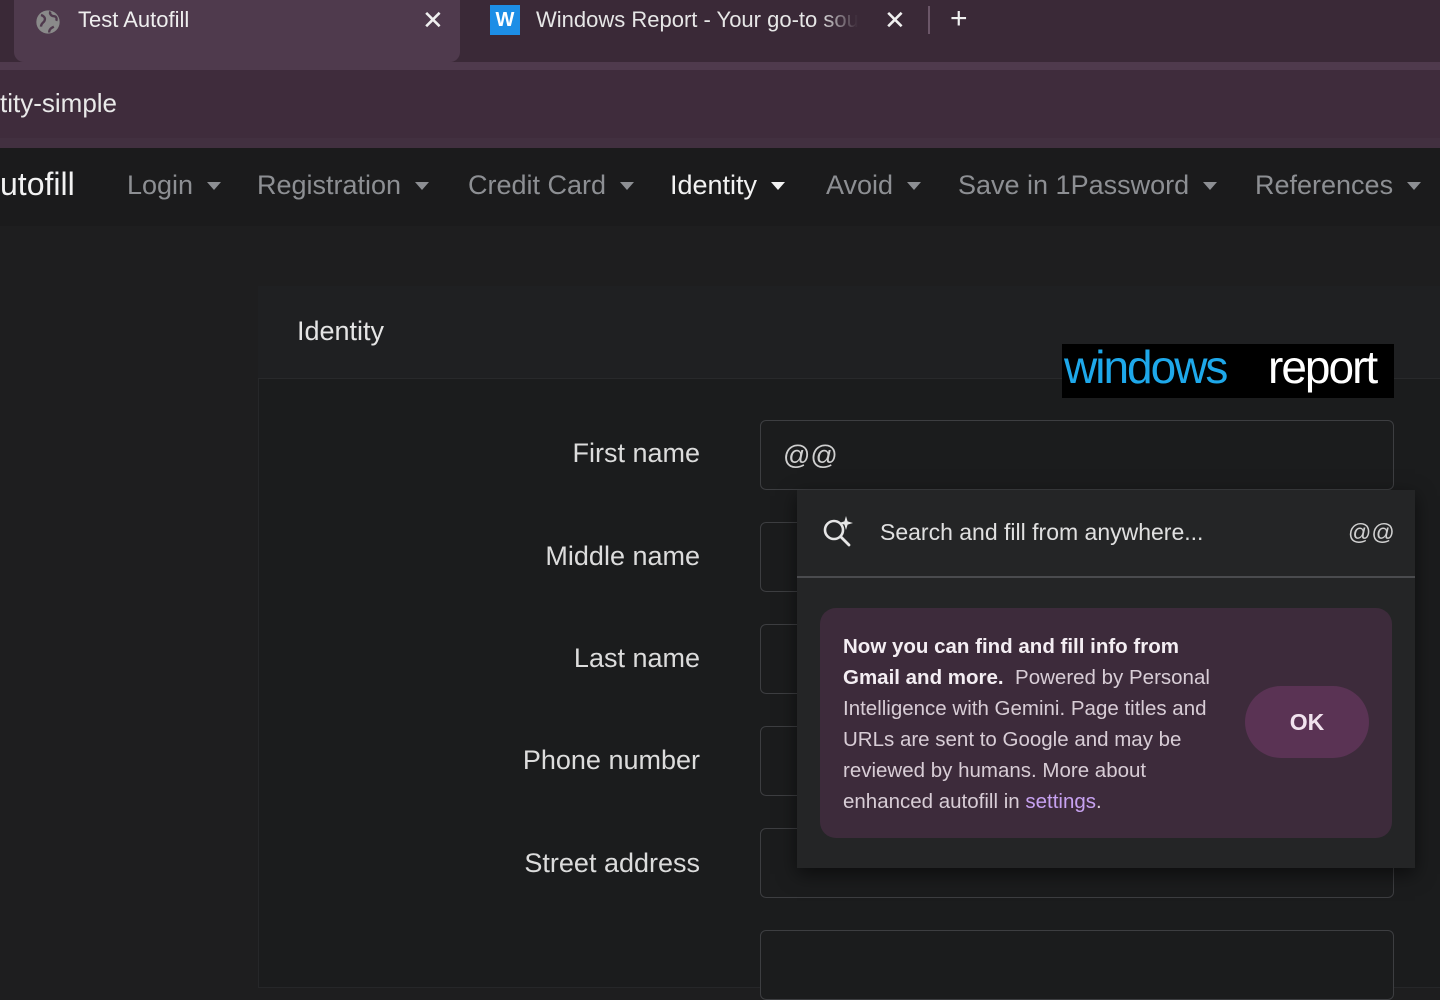 This screenshot has width=1440, height=1000. I want to click on nav-label: Registration, so click(329, 185).